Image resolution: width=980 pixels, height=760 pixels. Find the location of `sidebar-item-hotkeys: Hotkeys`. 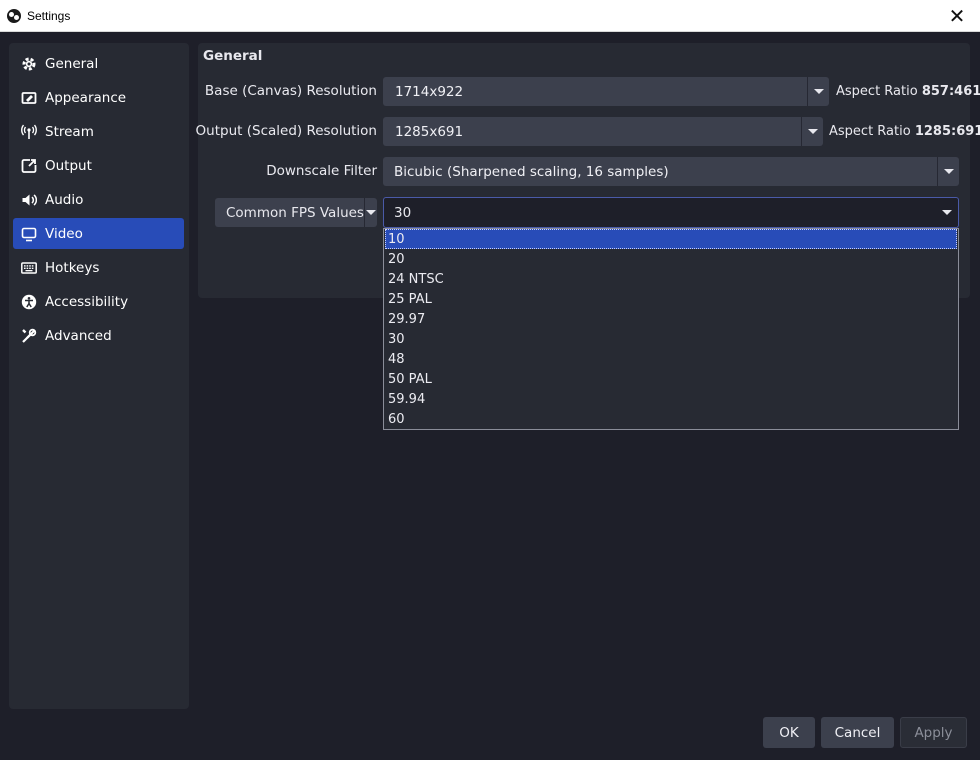

sidebar-item-hotkeys: Hotkeys is located at coordinates (98, 267).